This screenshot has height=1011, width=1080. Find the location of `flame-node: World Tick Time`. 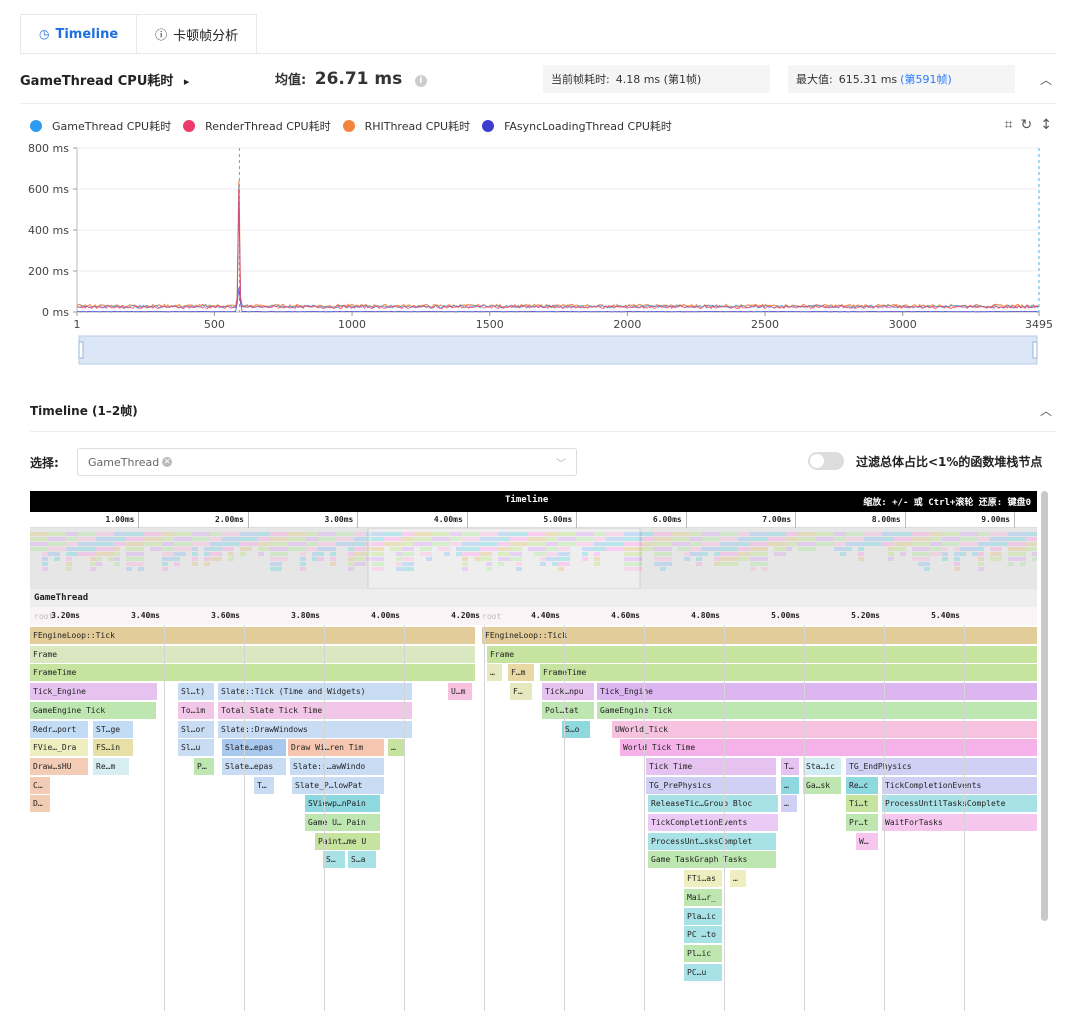

flame-node: World Tick Time is located at coordinates (828, 748).